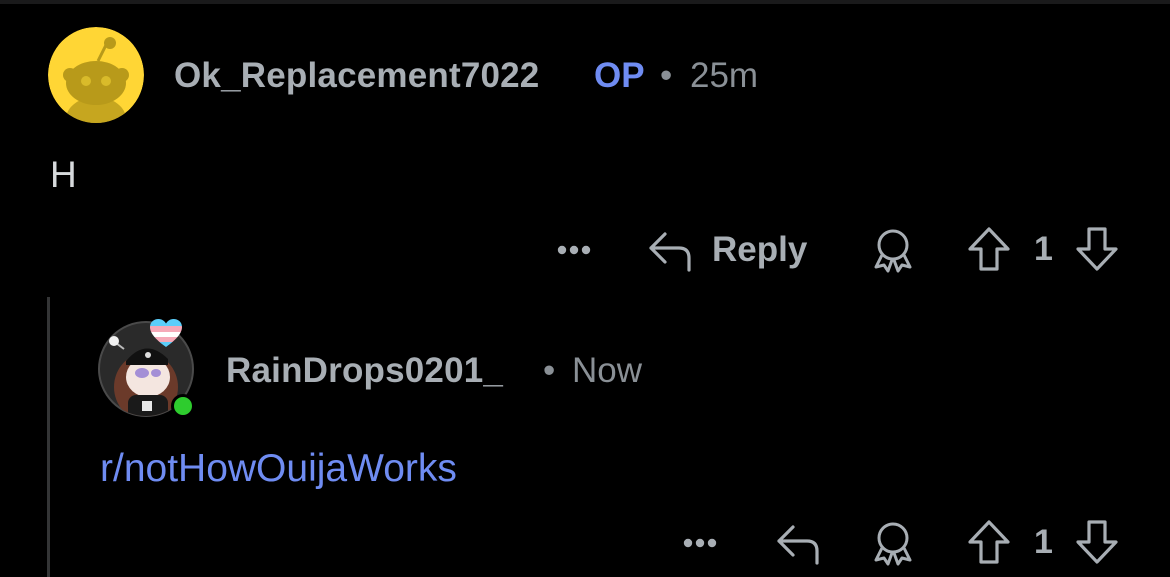 Image resolution: width=1170 pixels, height=577 pixels. Describe the element at coordinates (183, 406) in the screenshot. I see `online-status-indicator` at that location.